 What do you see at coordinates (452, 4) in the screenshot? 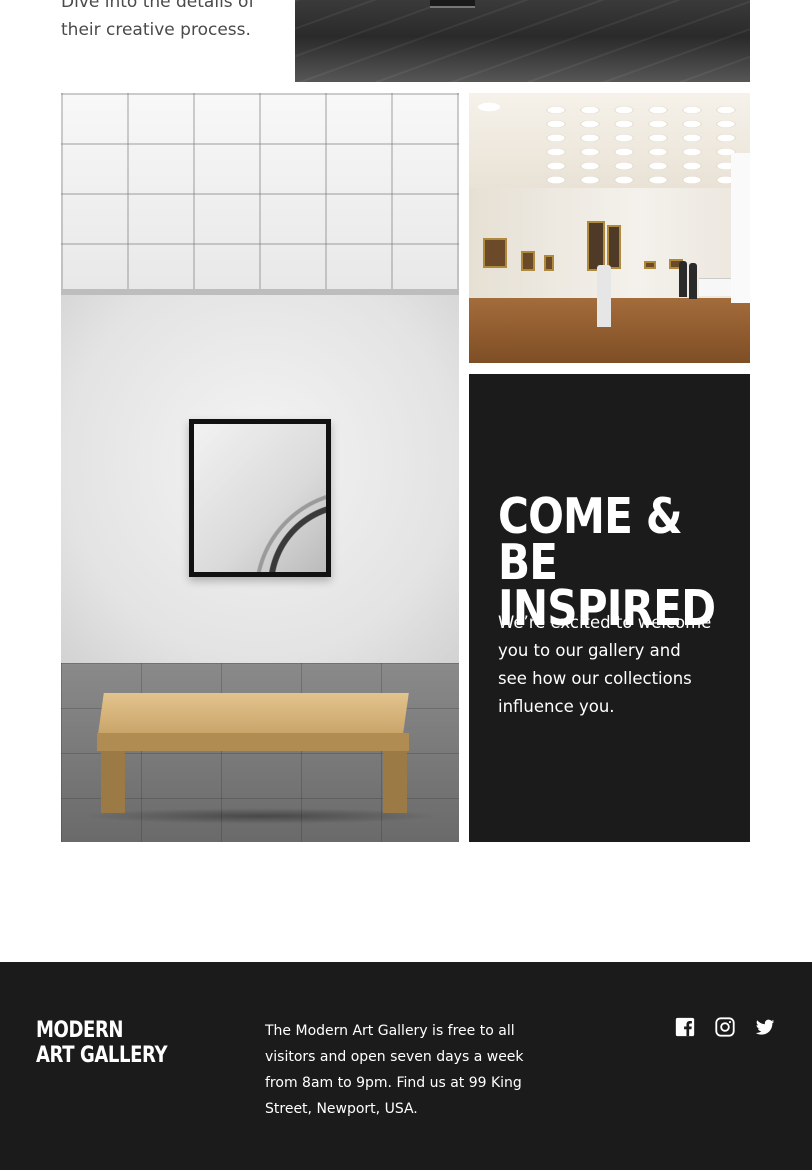
I see `plaque` at bounding box center [452, 4].